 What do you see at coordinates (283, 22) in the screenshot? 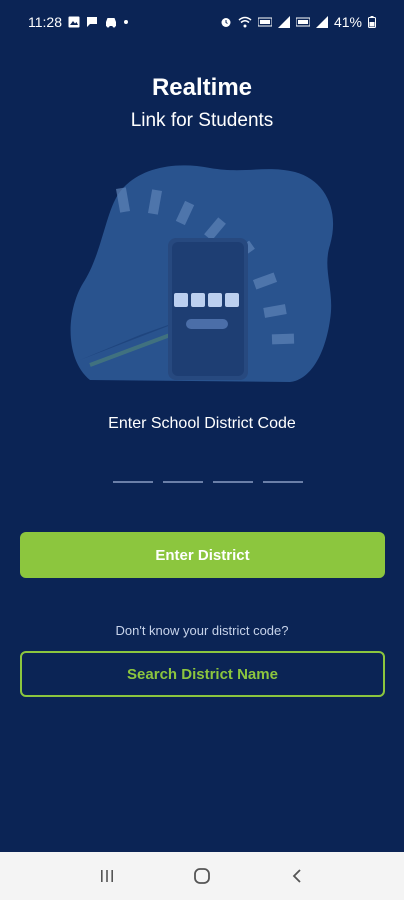
I see `signal-icon` at bounding box center [283, 22].